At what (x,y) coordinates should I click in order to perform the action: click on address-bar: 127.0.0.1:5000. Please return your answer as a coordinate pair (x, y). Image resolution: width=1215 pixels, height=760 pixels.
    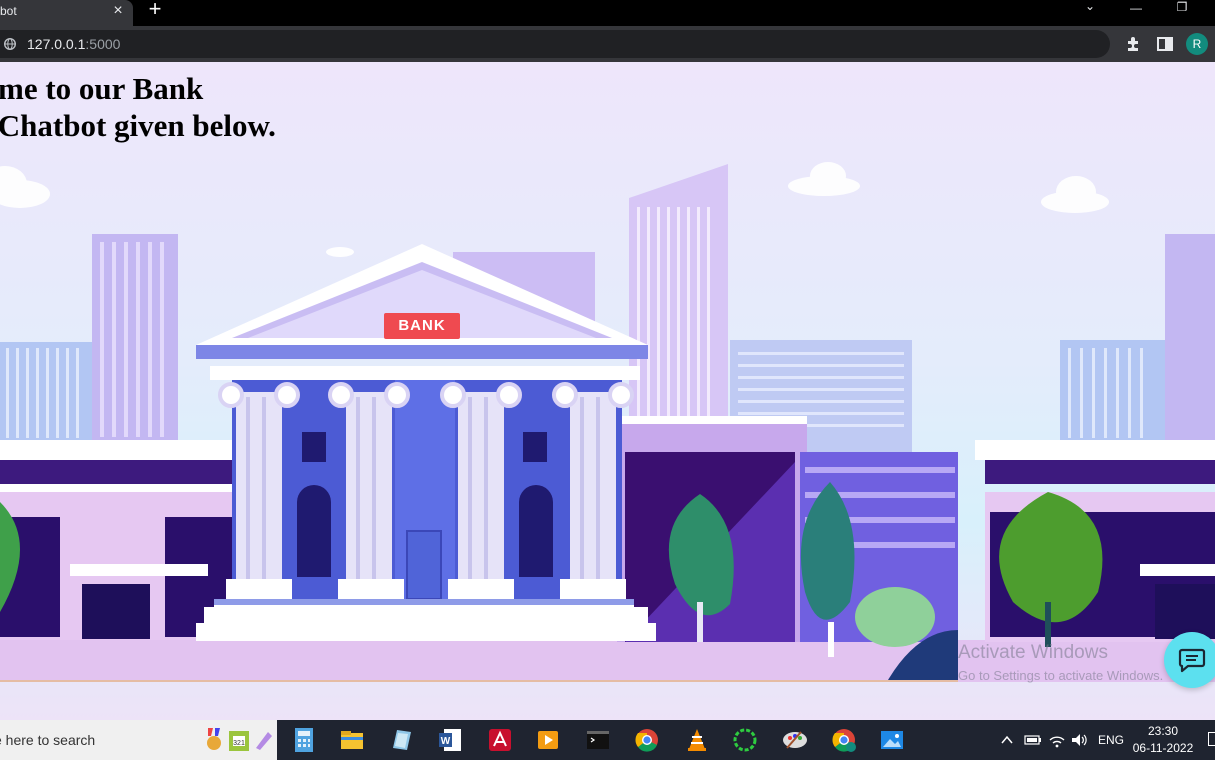
    Looking at the image, I should click on (555, 44).